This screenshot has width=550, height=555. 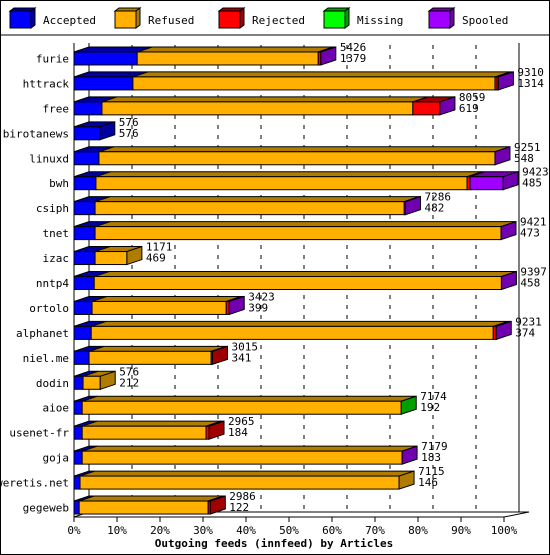 I want to click on category-label: free, so click(x=56, y=108).